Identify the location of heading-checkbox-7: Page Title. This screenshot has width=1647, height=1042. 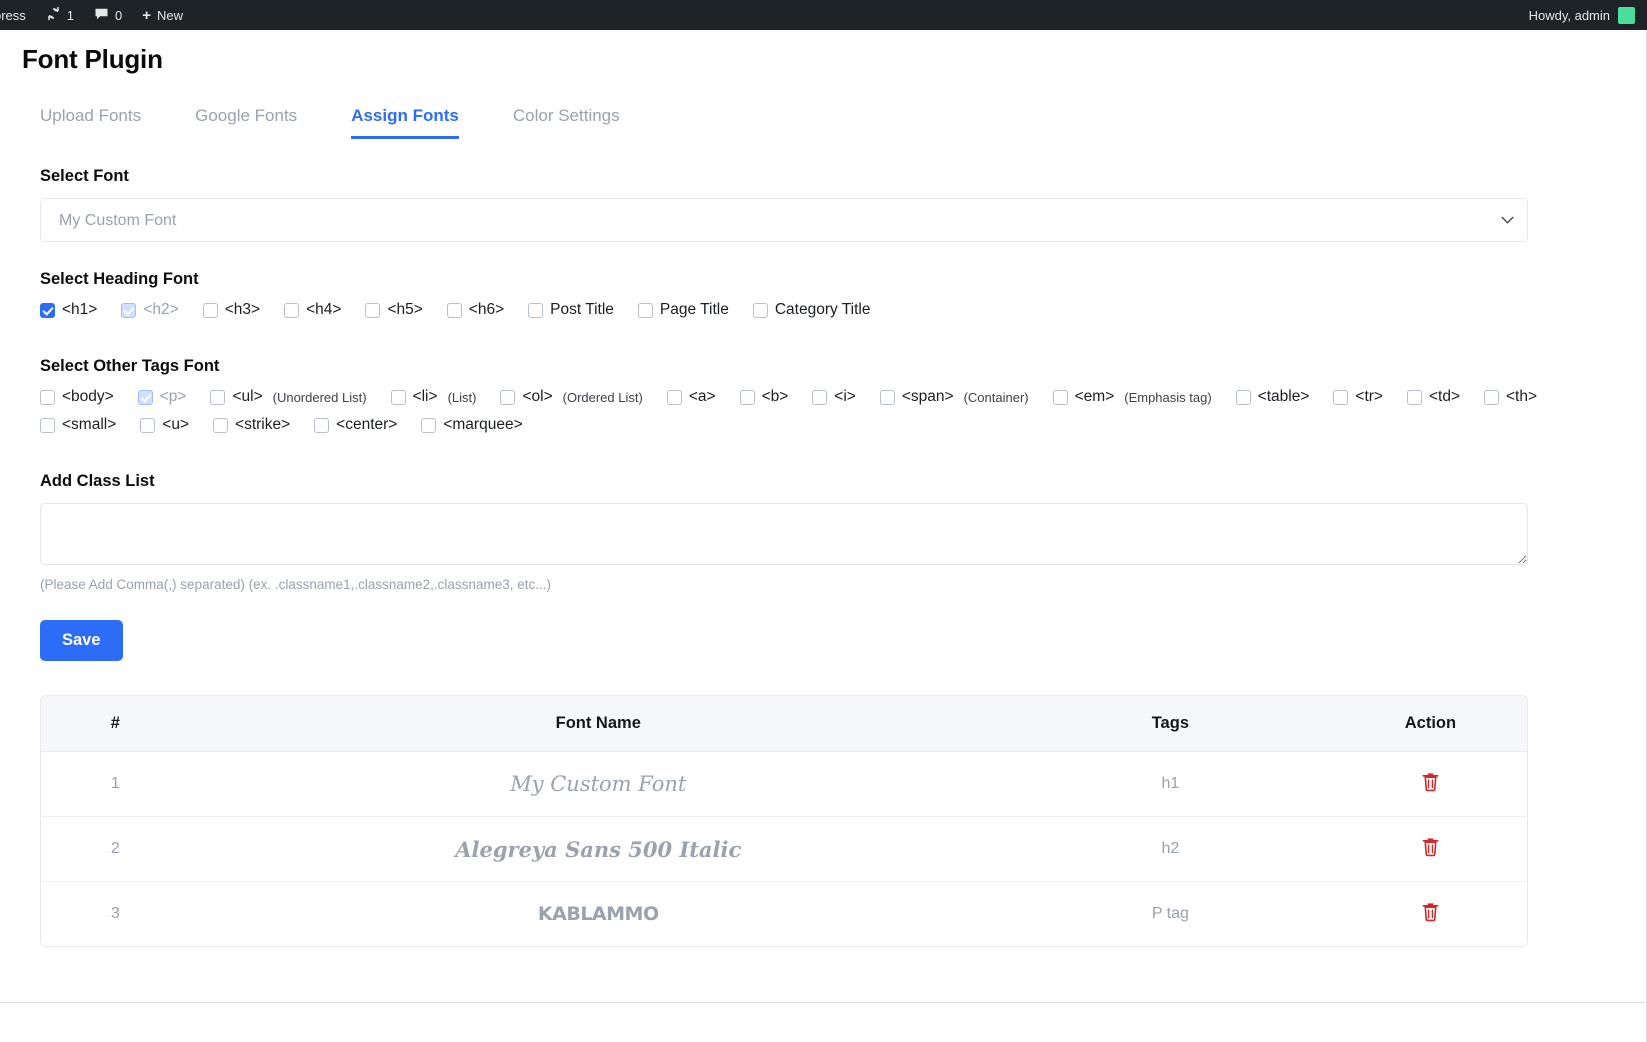
(683, 310).